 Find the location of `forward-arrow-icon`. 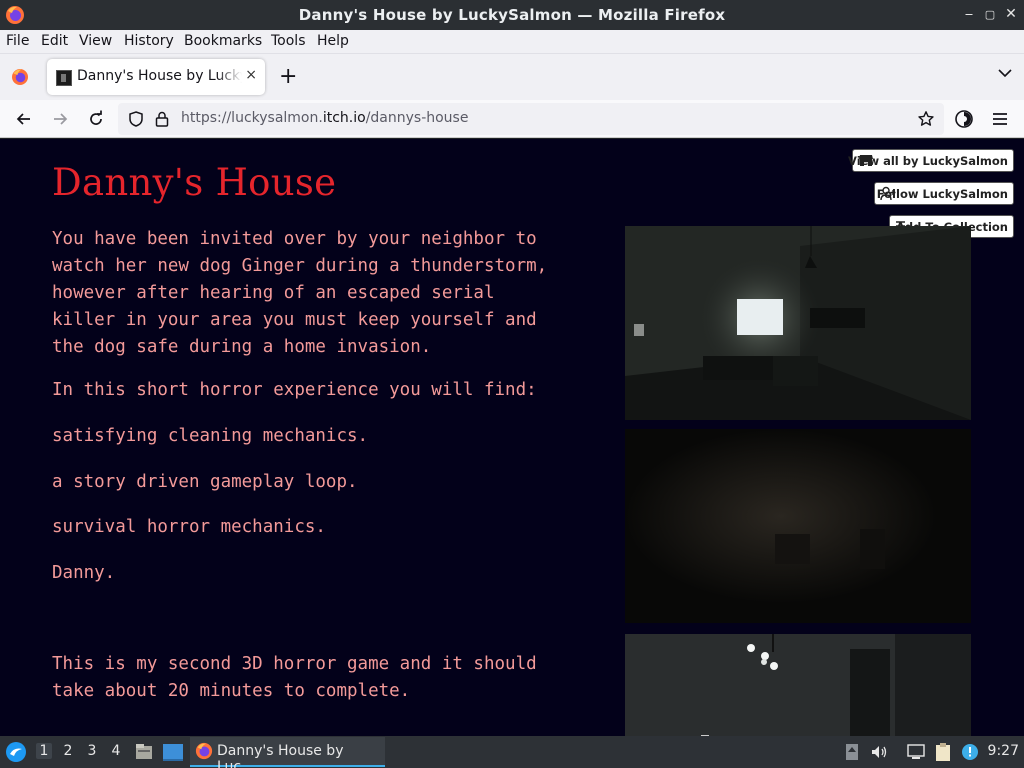

forward-arrow-icon is located at coordinates (60, 119).